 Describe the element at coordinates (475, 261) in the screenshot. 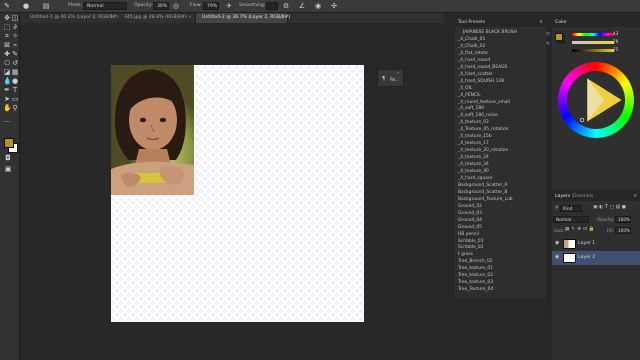

I see `tool-preset-item: Tree_Branch_02` at that location.